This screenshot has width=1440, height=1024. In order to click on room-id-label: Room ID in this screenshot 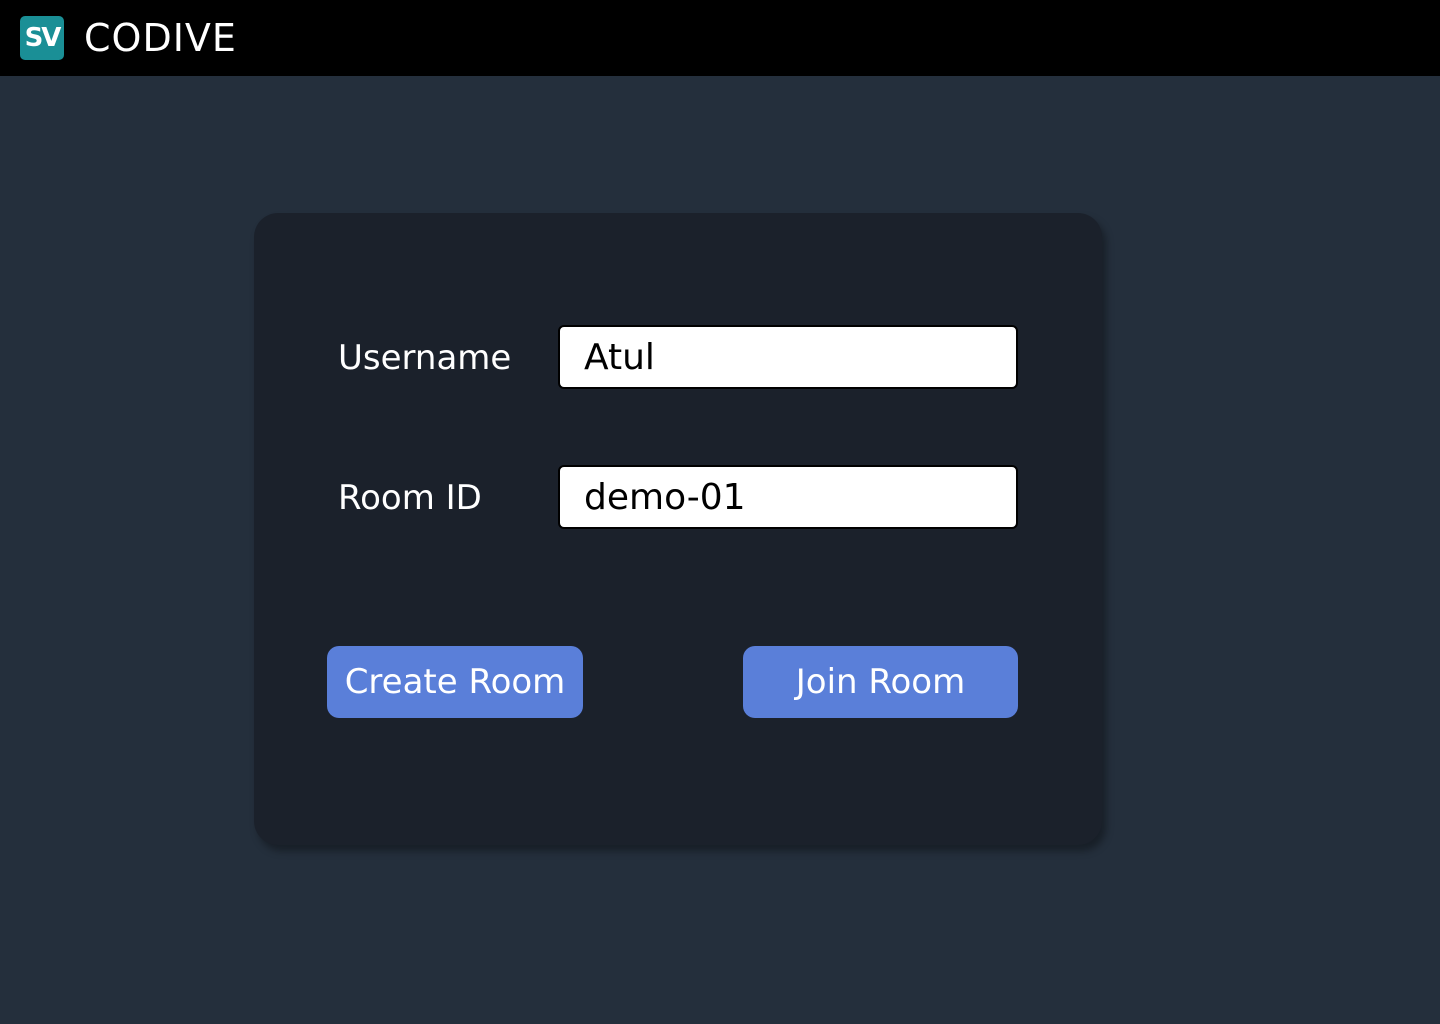, I will do `click(410, 498)`.